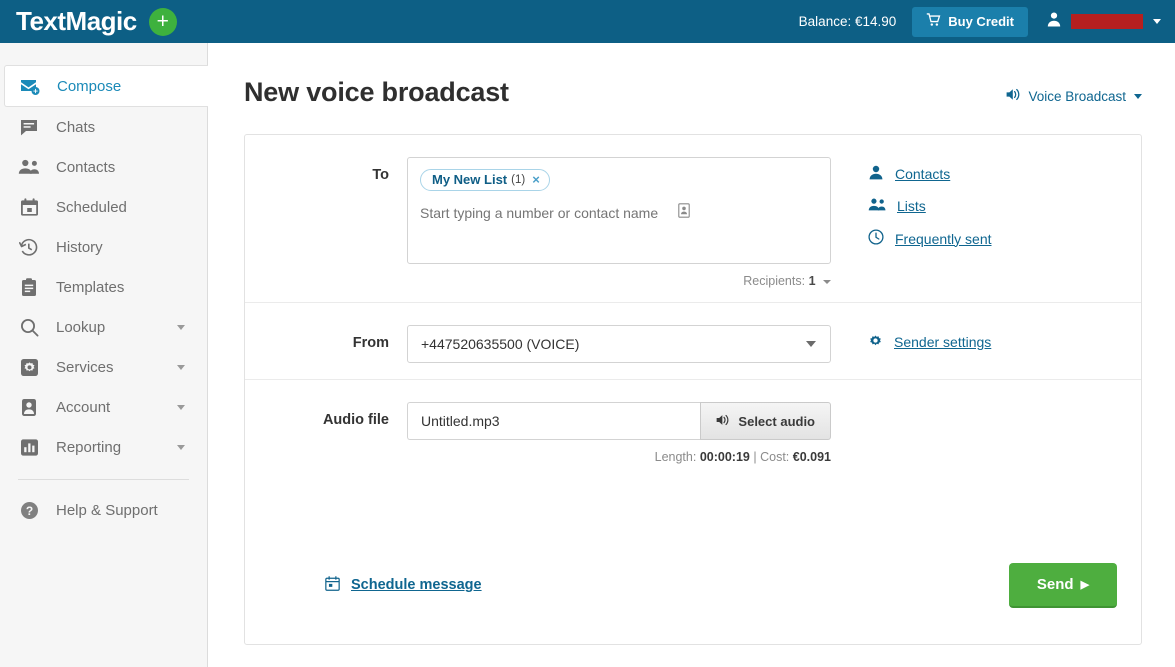 Image resolution: width=1175 pixels, height=667 pixels. Describe the element at coordinates (79, 247) in the screenshot. I see `sidebar-item-label: History` at that location.